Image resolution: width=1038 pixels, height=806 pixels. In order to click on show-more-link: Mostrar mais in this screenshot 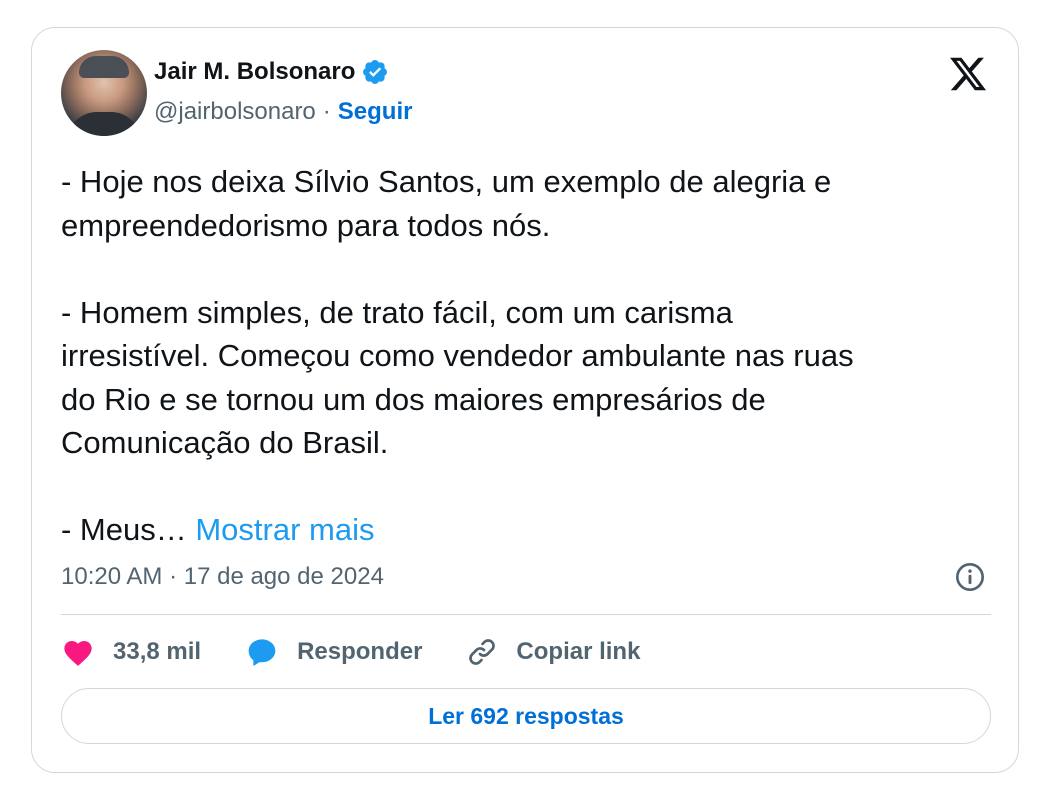, I will do `click(284, 529)`.